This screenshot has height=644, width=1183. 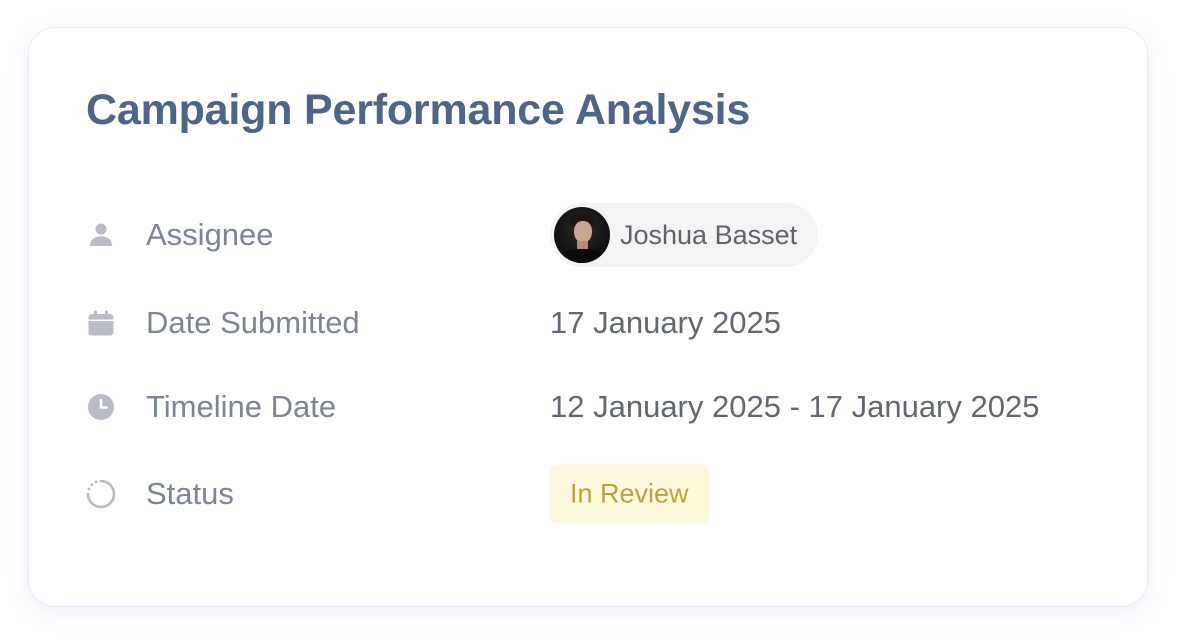 What do you see at coordinates (190, 493) in the screenshot?
I see `status-label: Status` at bounding box center [190, 493].